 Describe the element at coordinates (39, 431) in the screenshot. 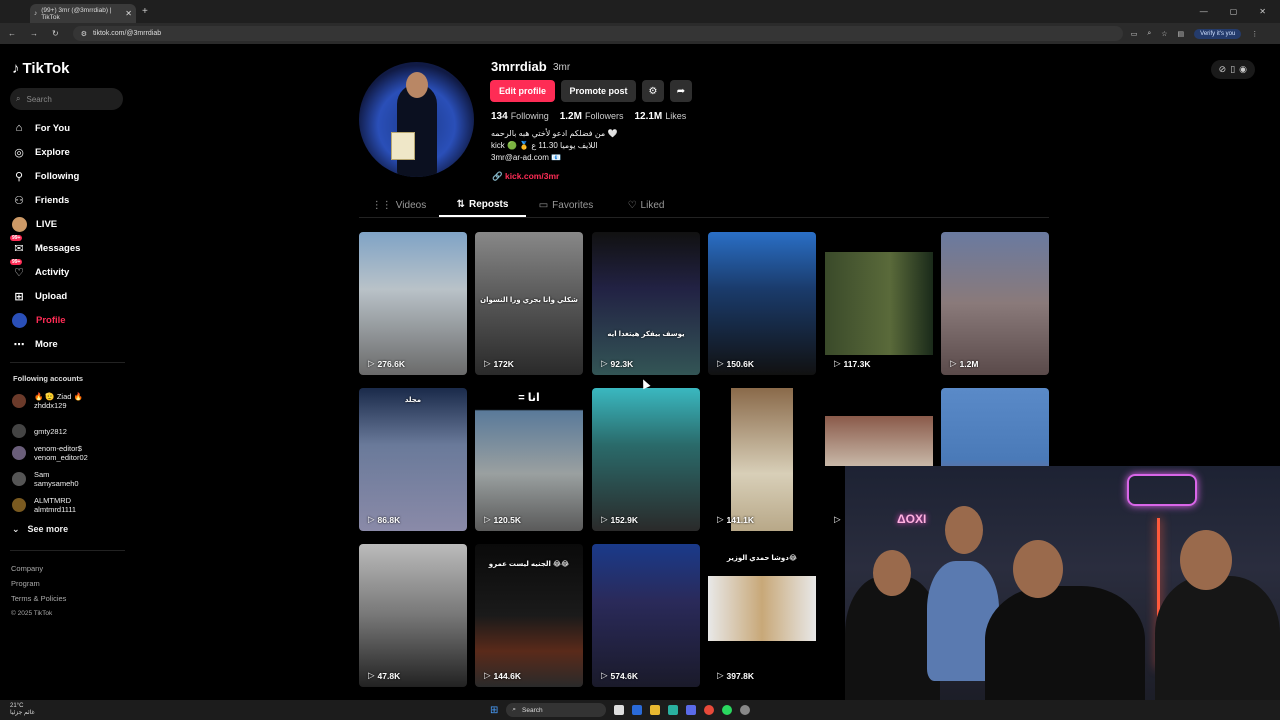

I see `following-account: gmty2812` at that location.